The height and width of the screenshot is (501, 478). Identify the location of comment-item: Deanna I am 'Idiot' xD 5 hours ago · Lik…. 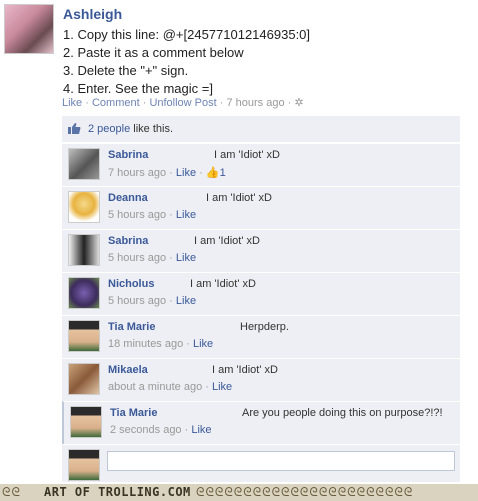
(261, 208).